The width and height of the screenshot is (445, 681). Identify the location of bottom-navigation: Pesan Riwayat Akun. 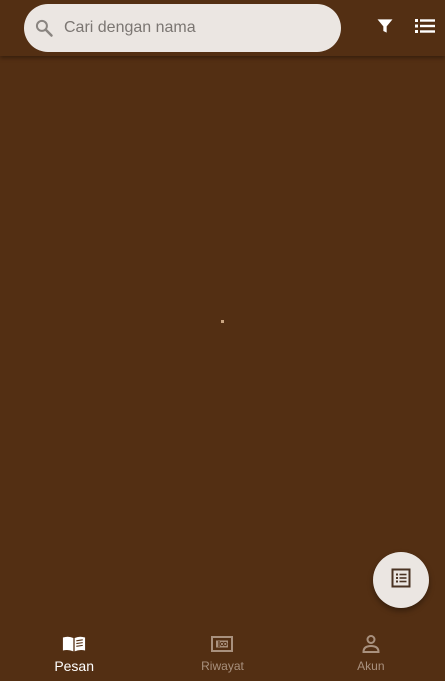
(222, 652).